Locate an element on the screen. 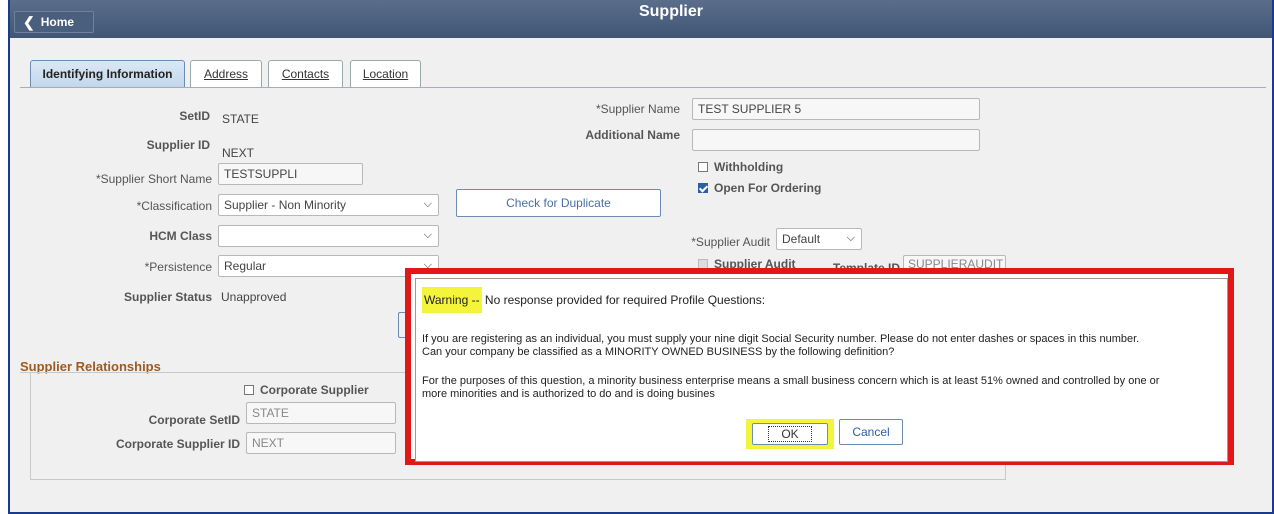  setid-label: SetID is located at coordinates (194, 116).